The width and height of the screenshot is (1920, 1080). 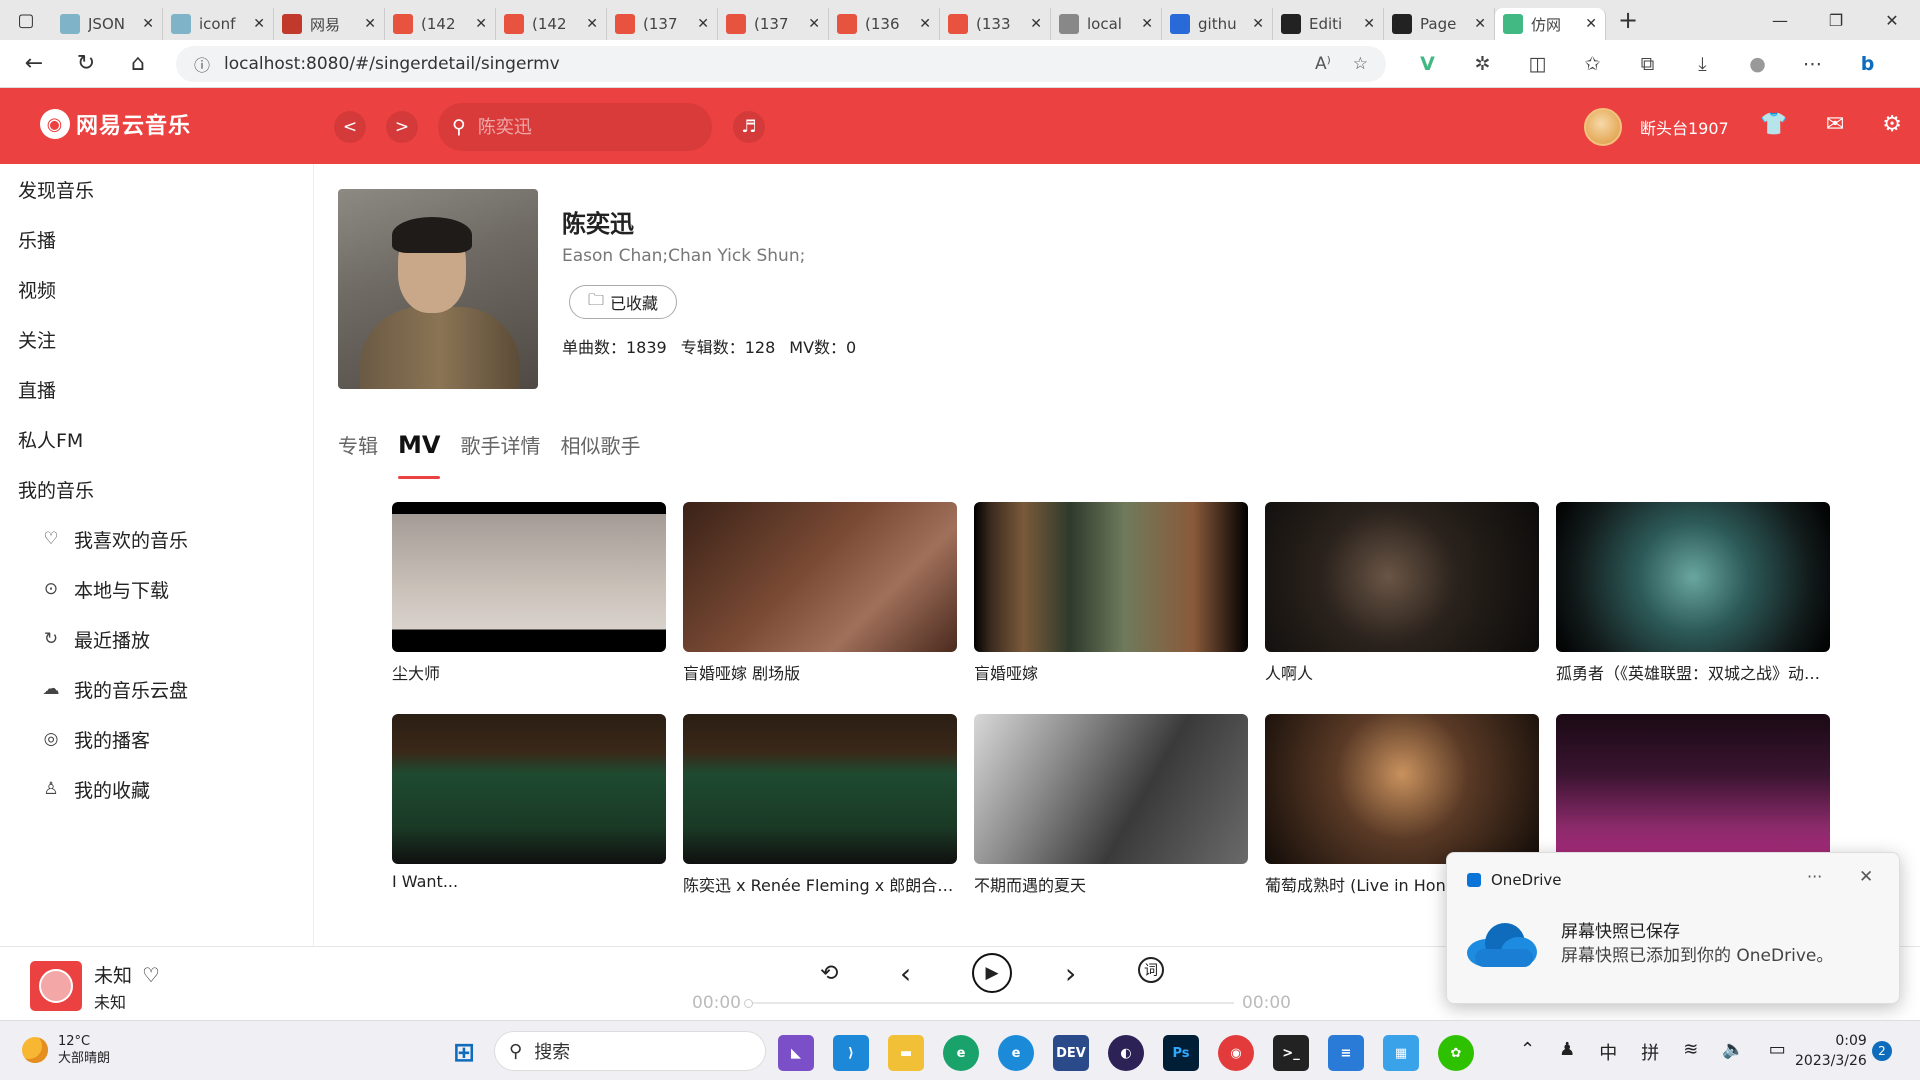 What do you see at coordinates (529, 672) in the screenshot?
I see `mv-title: 尘大师` at bounding box center [529, 672].